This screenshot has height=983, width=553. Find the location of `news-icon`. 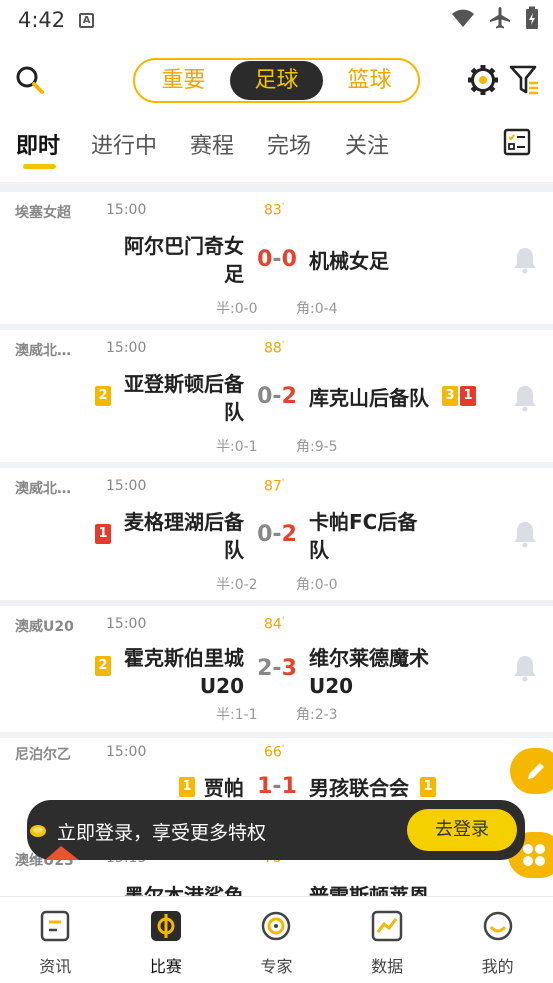

news-icon is located at coordinates (55, 926).